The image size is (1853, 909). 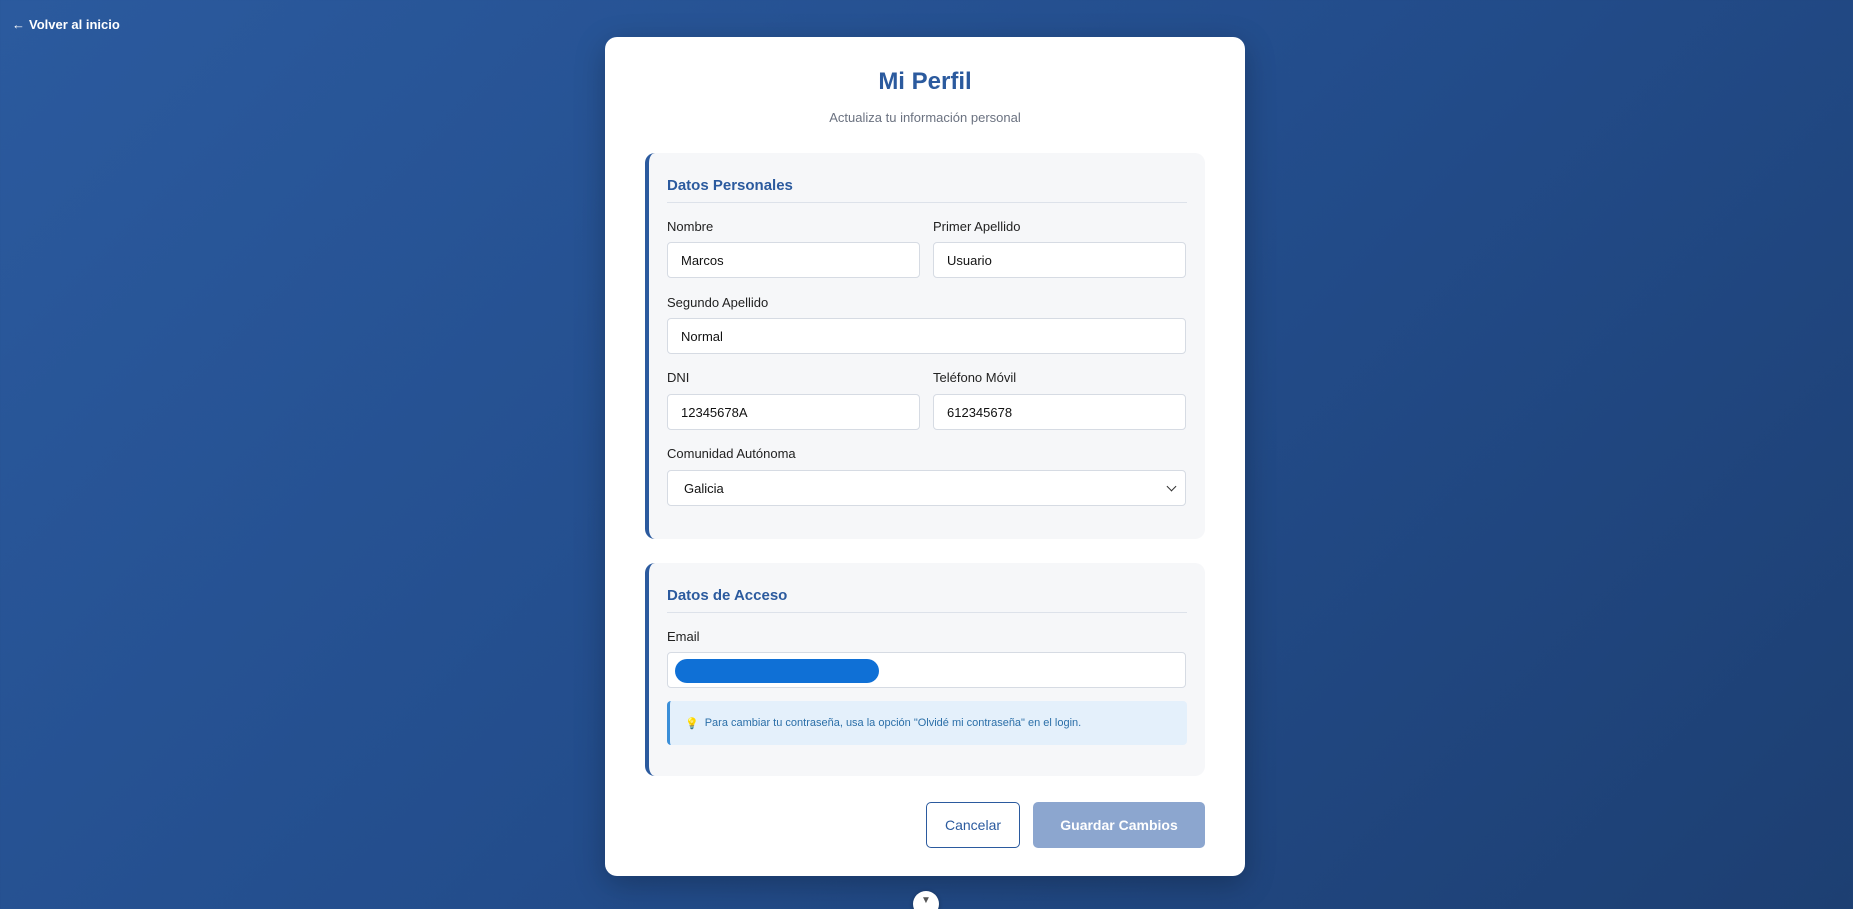 I want to click on dni-label: DNI, so click(x=678, y=377).